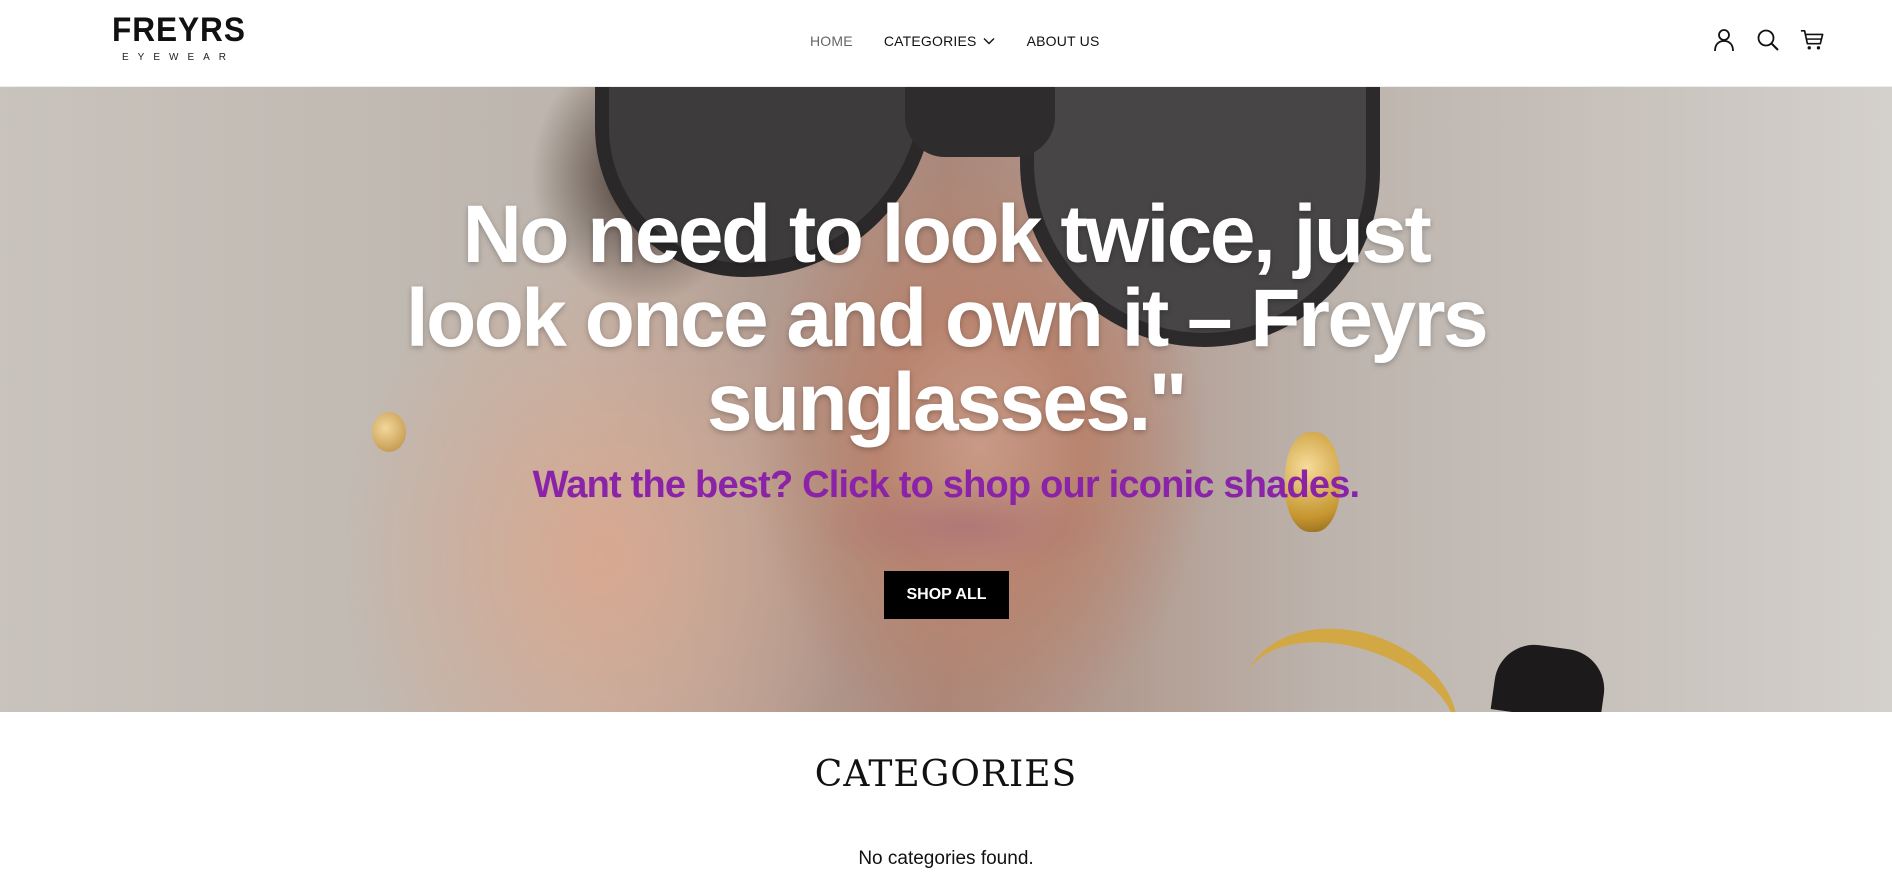  Describe the element at coordinates (831, 41) in the screenshot. I see `nav-home: HOME` at that location.